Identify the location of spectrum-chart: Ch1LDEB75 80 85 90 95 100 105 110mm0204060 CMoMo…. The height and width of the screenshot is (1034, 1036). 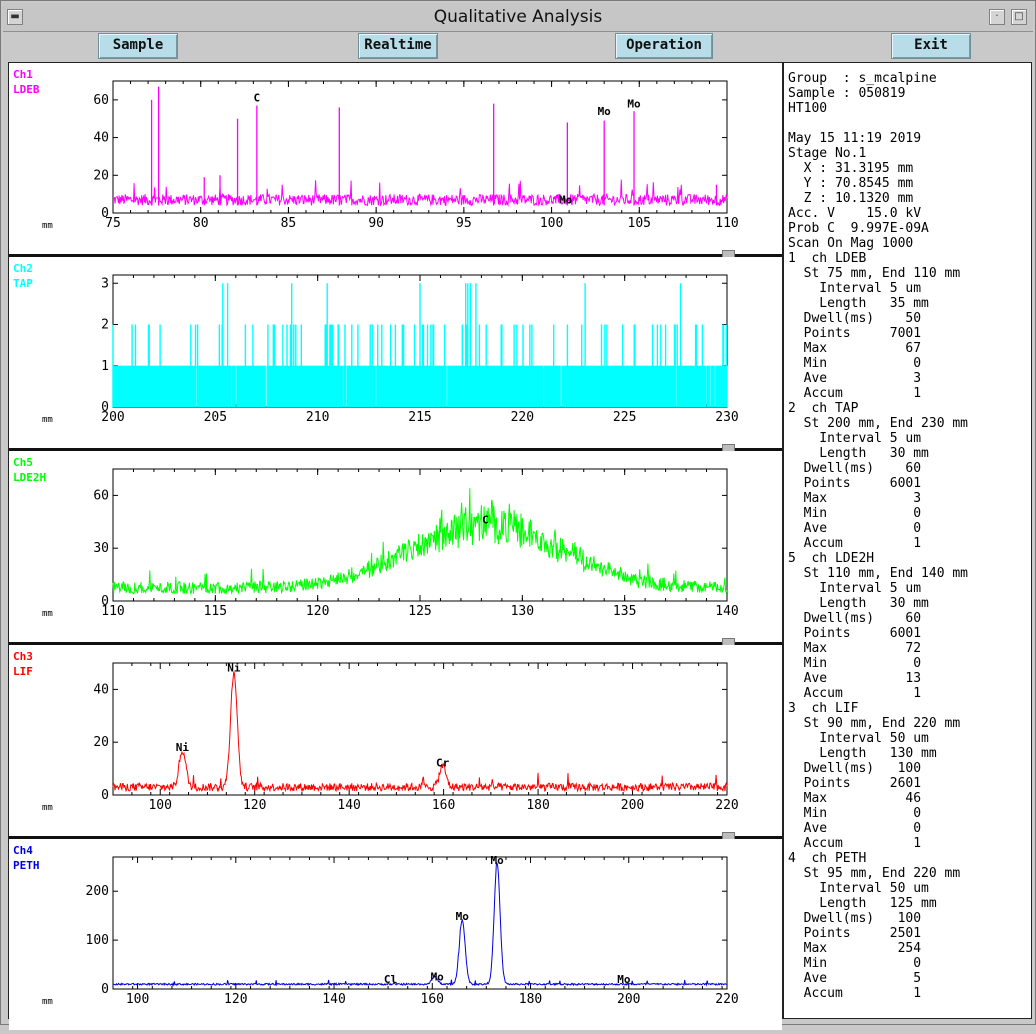
(376, 149).